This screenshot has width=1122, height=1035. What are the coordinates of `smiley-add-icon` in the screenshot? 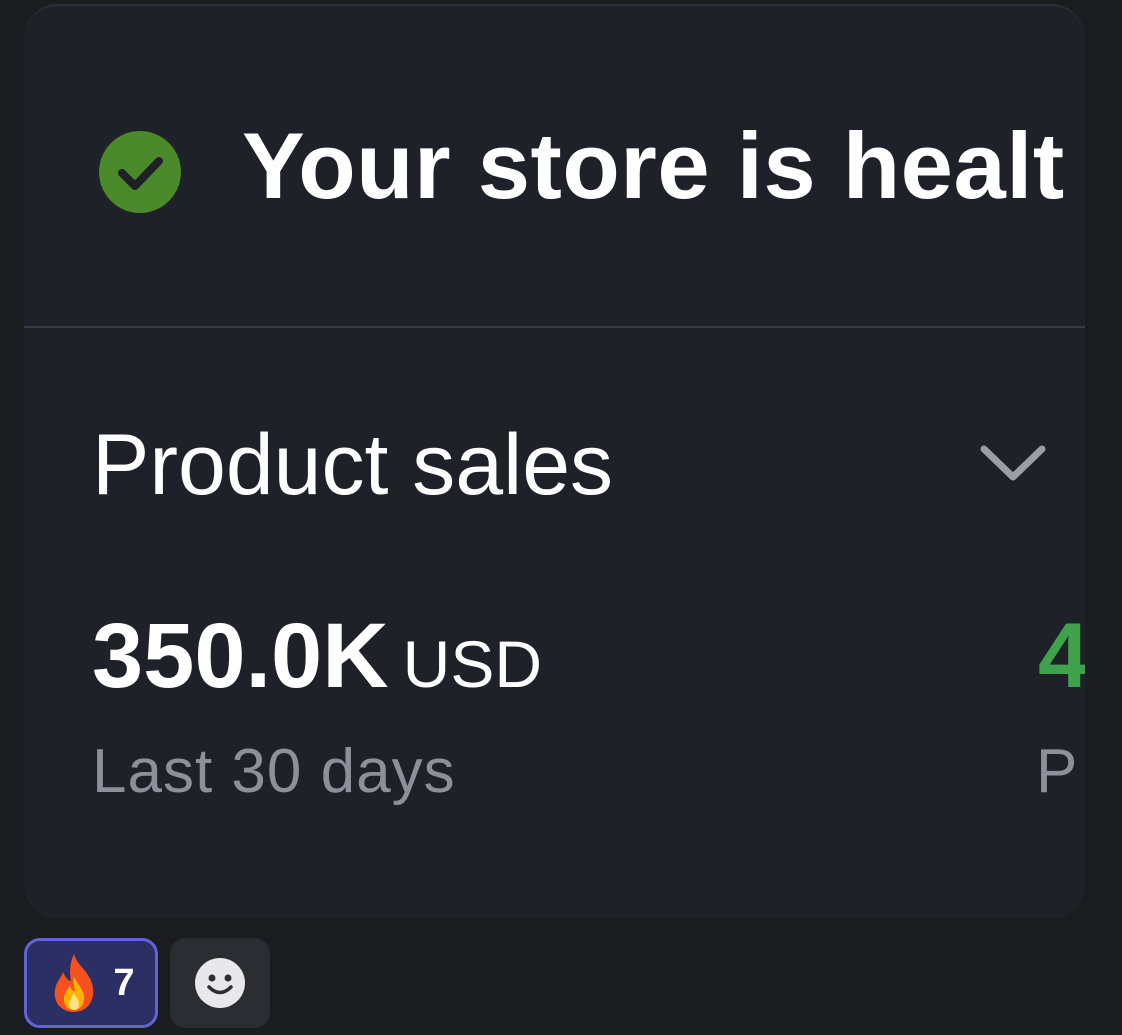 It's located at (220, 983).